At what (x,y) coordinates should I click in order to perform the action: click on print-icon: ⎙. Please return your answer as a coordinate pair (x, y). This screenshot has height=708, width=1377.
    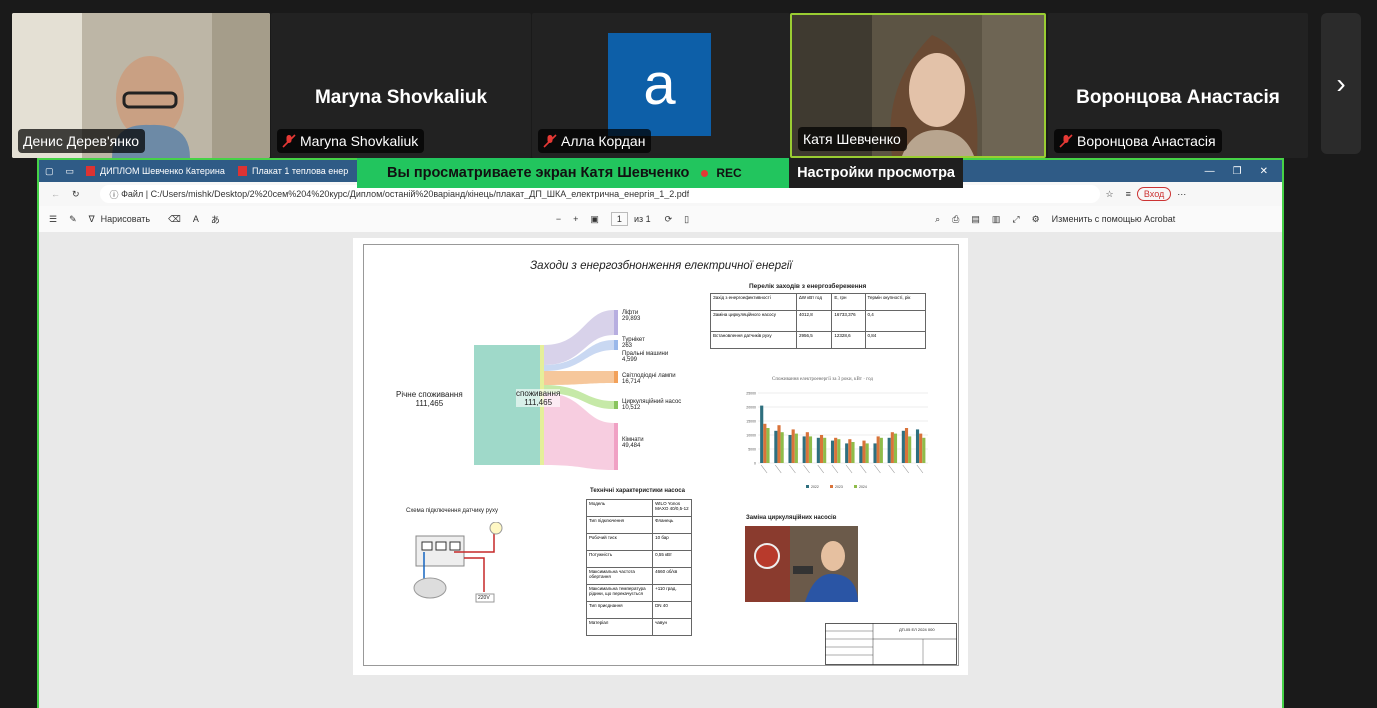
    Looking at the image, I should click on (955, 219).